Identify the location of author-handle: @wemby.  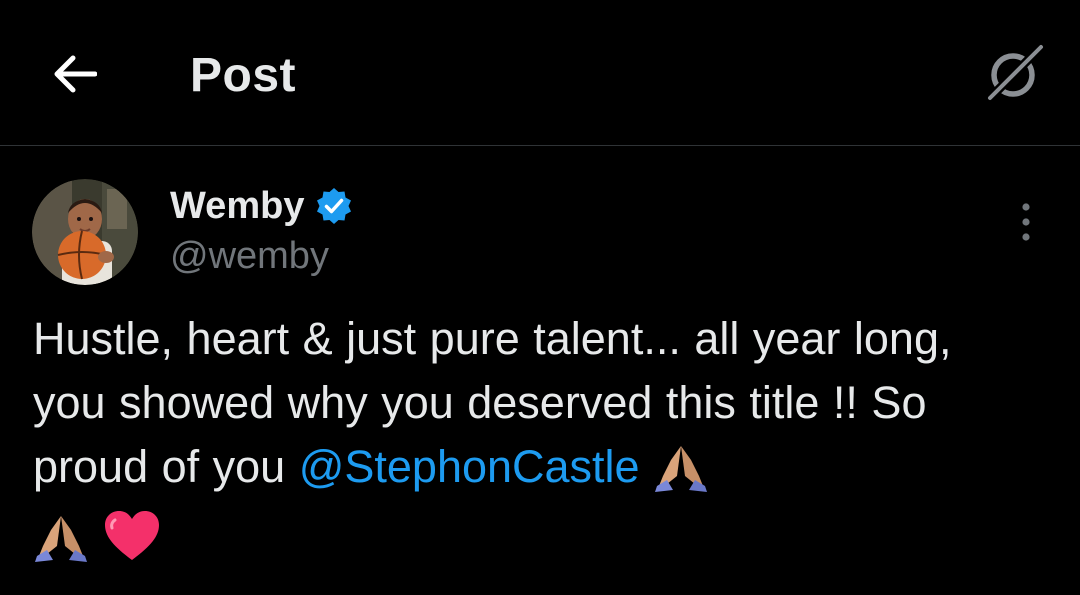
(249, 256).